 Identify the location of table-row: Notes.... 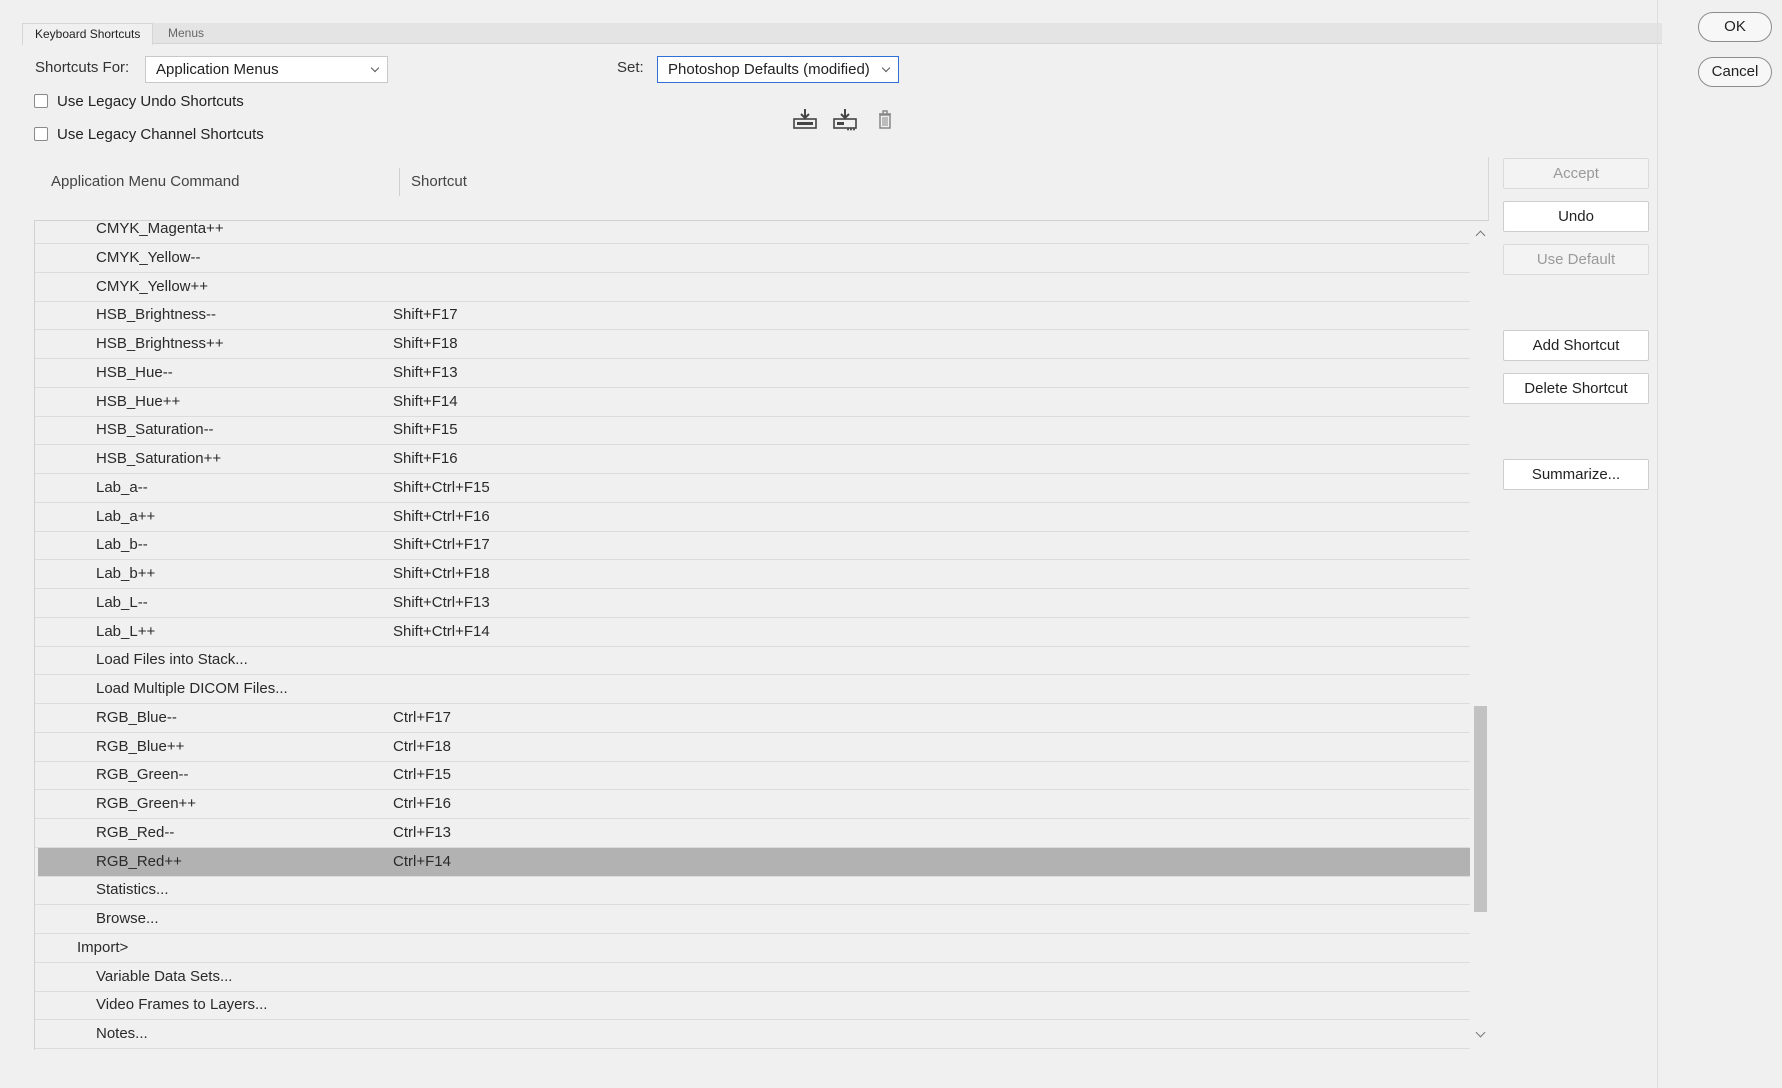
(752, 1034).